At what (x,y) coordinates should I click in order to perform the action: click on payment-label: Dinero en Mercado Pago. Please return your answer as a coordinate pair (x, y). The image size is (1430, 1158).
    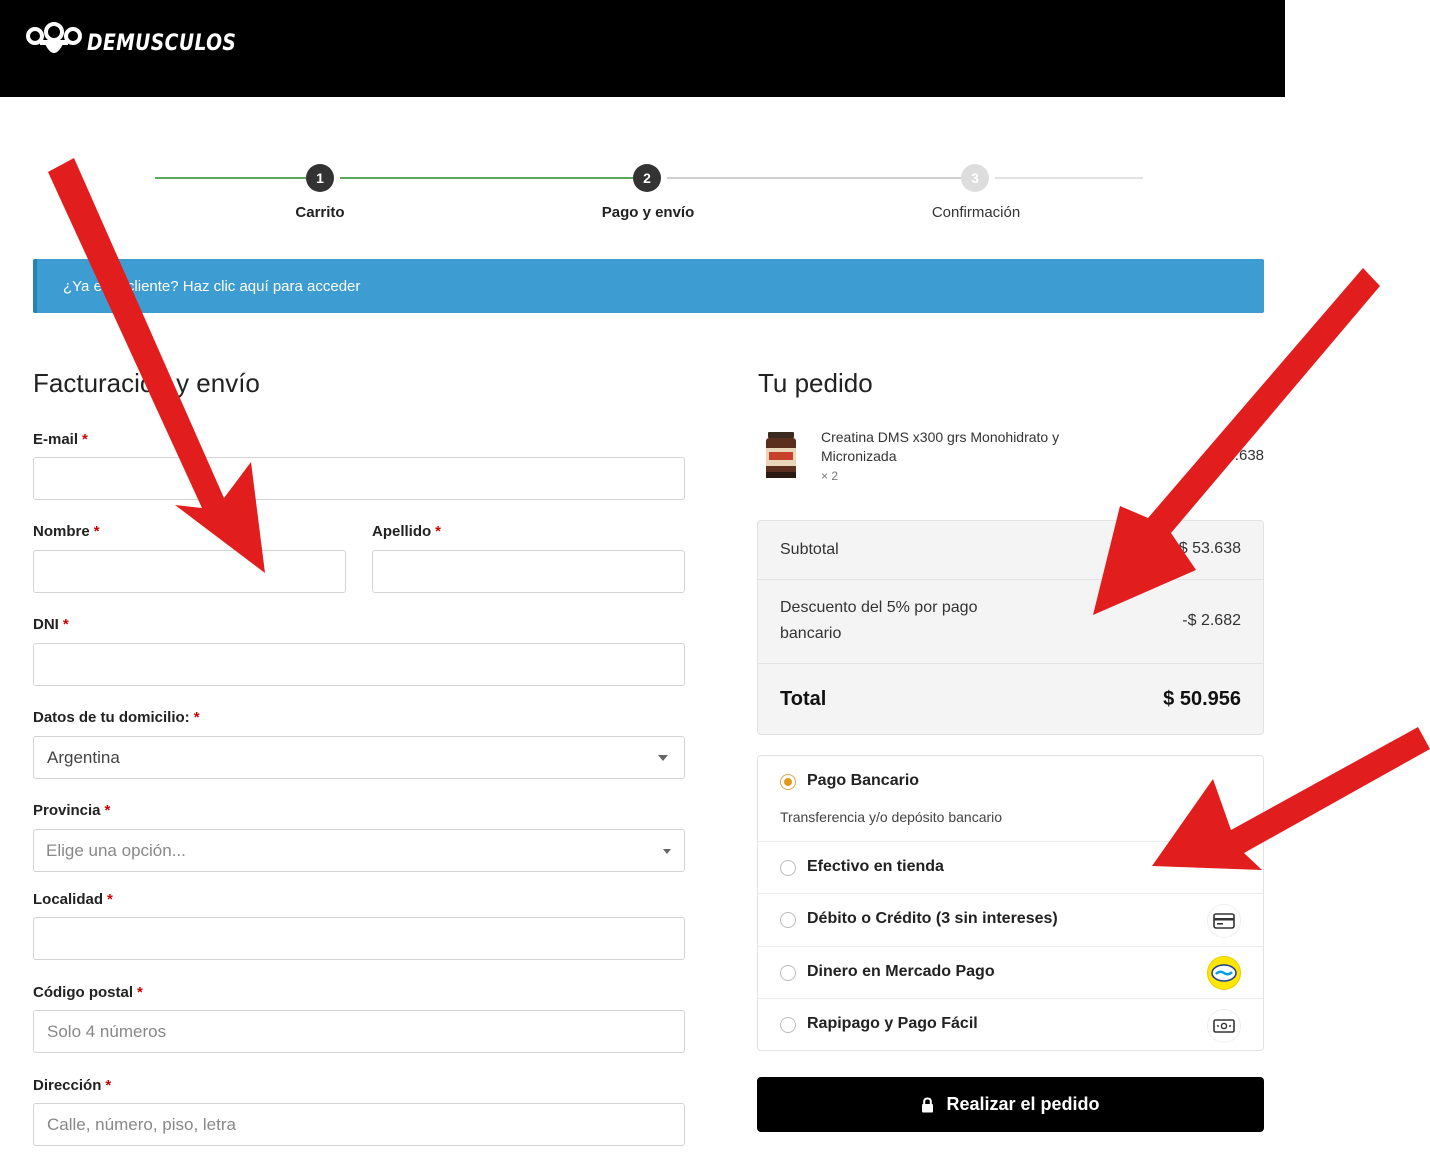
    Looking at the image, I should click on (901, 971).